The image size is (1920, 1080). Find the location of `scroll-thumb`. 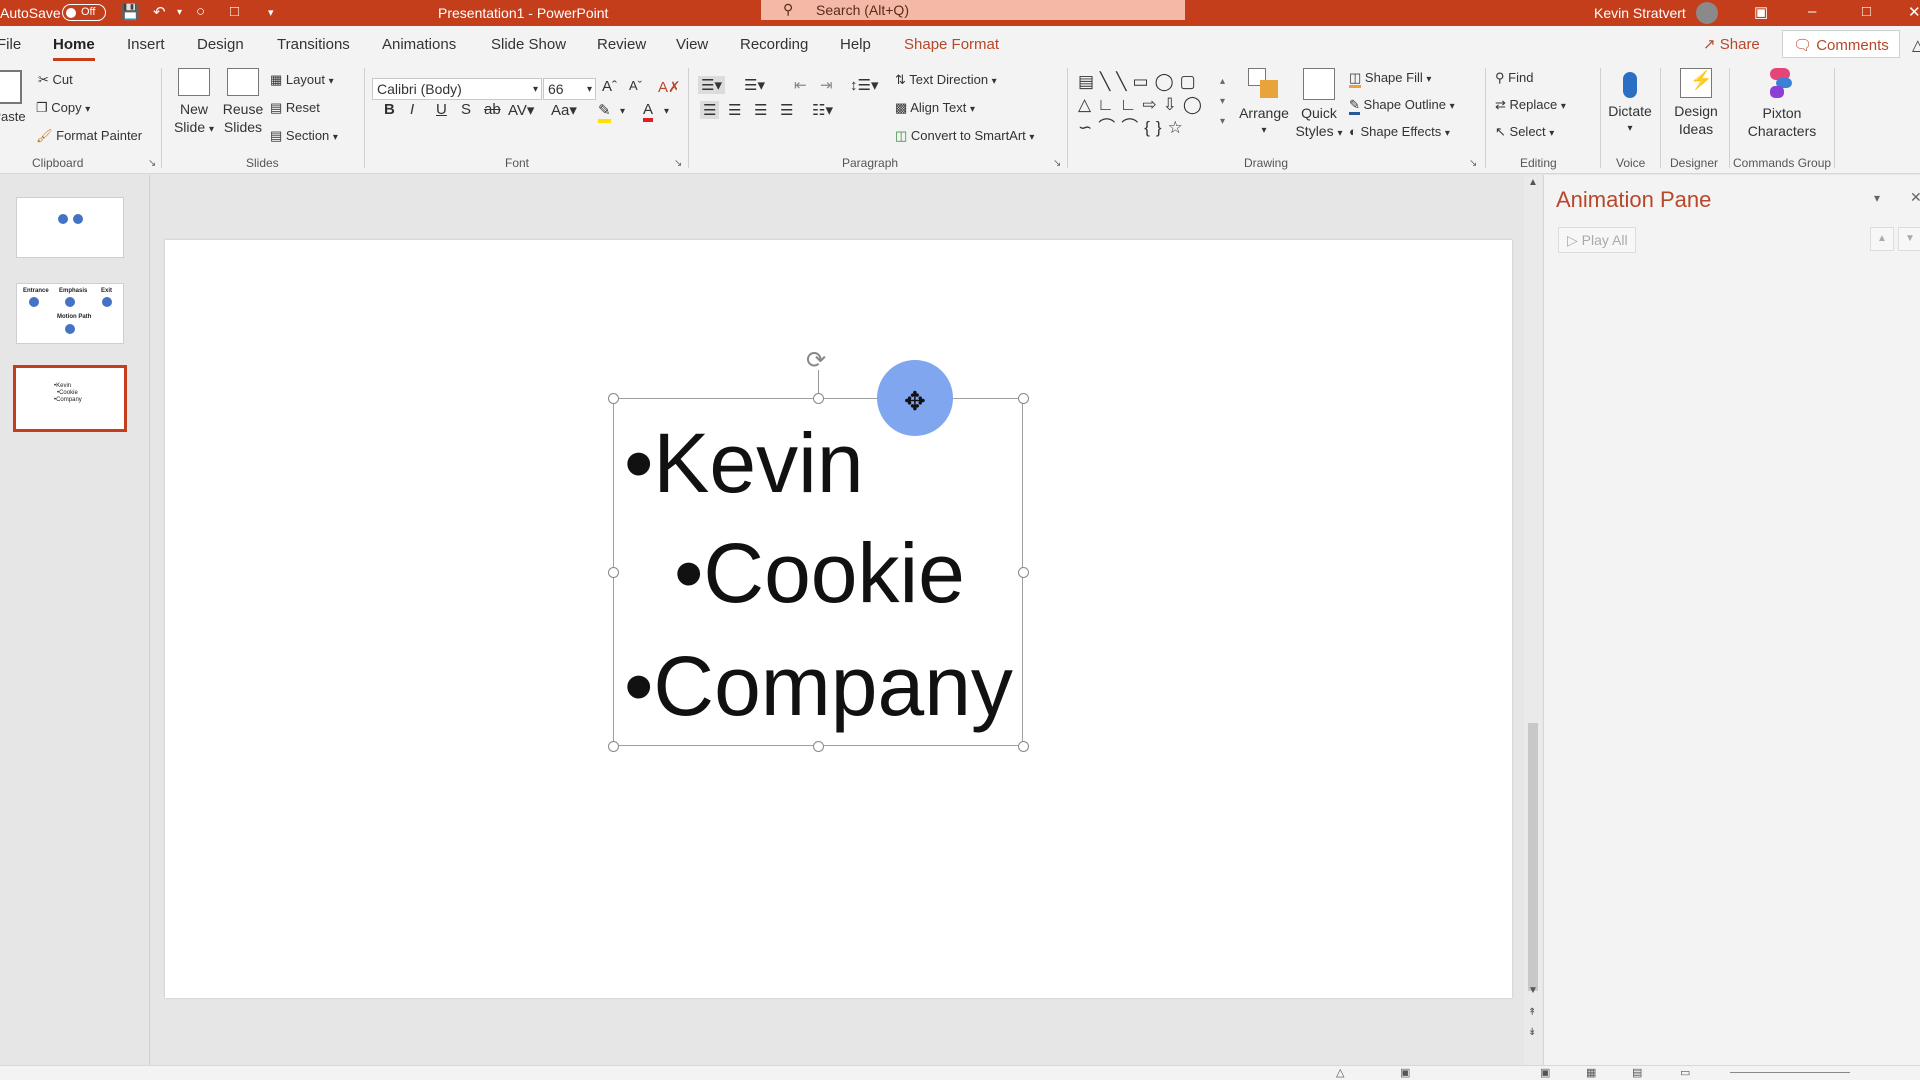

scroll-thumb is located at coordinates (1533, 857).